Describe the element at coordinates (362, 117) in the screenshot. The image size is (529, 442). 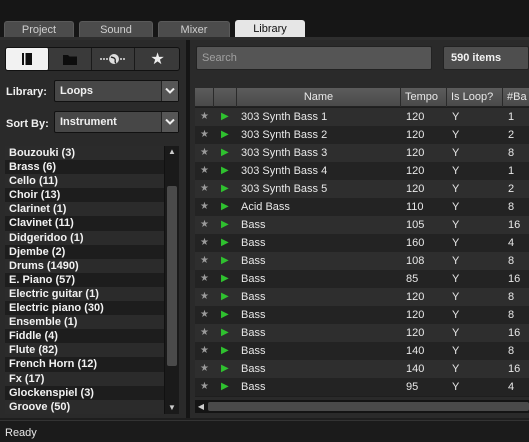
I see `table-row: ★ ▶ 303 Synth Bass 1 120 Y 1` at that location.